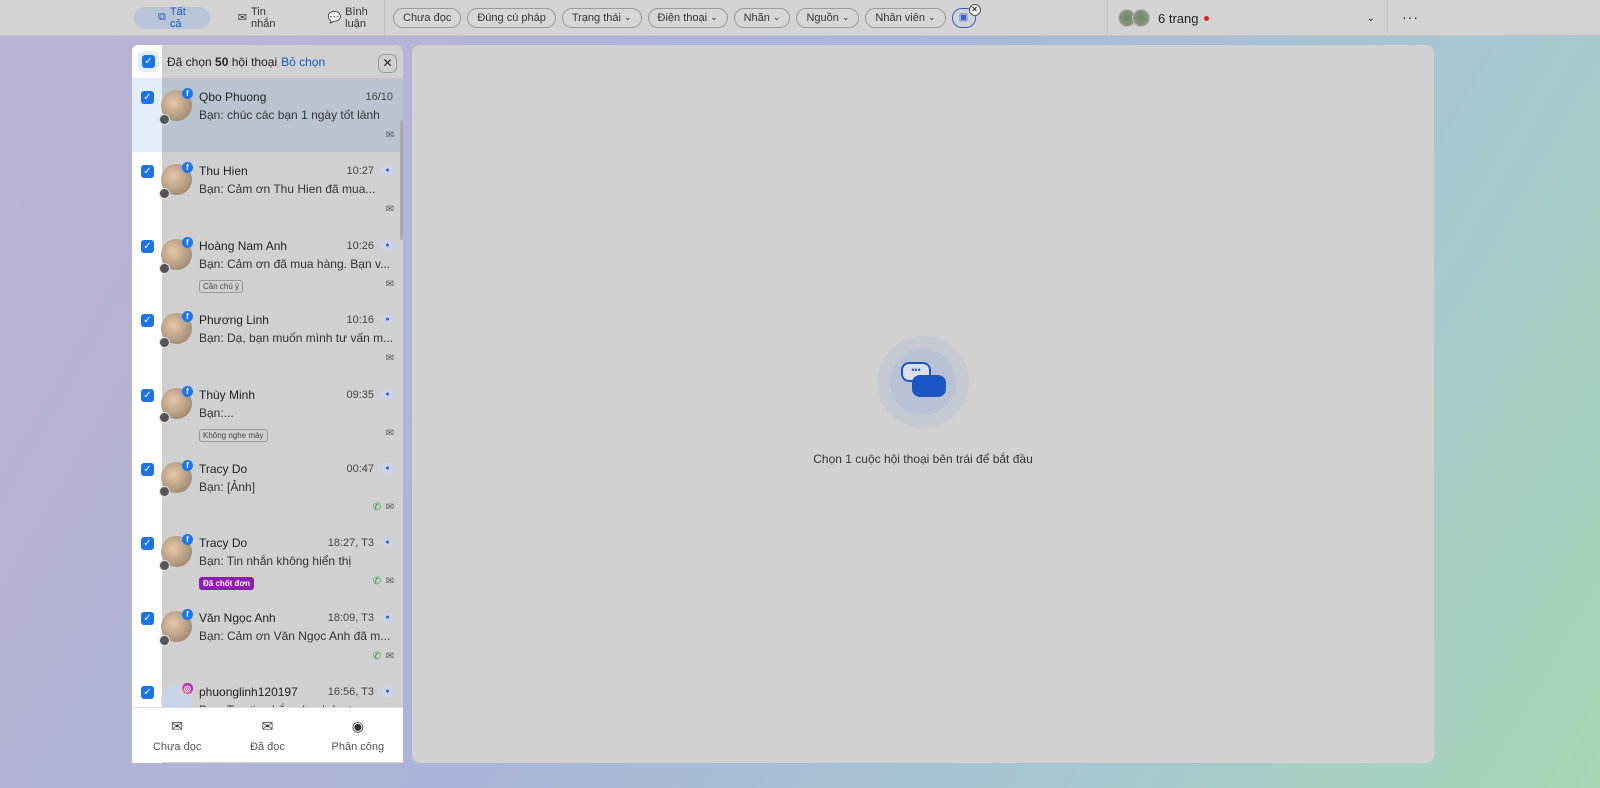 The height and width of the screenshot is (788, 1600). Describe the element at coordinates (233, 97) in the screenshot. I see `contact-name: Qbo Phuong` at that location.